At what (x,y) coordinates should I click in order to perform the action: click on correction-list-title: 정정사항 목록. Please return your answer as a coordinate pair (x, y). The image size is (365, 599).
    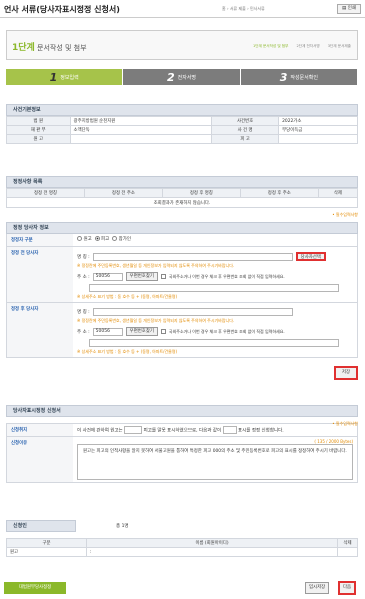
    Looking at the image, I should click on (182, 182).